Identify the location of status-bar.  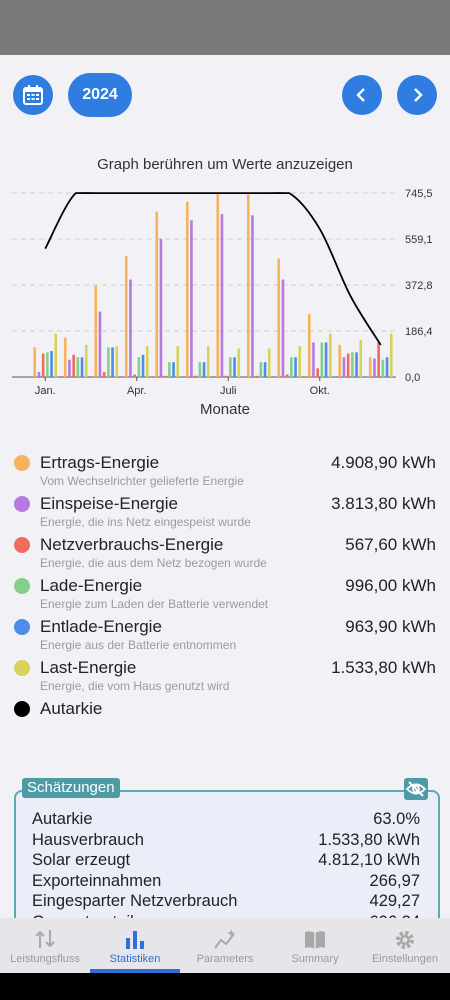
(225, 27).